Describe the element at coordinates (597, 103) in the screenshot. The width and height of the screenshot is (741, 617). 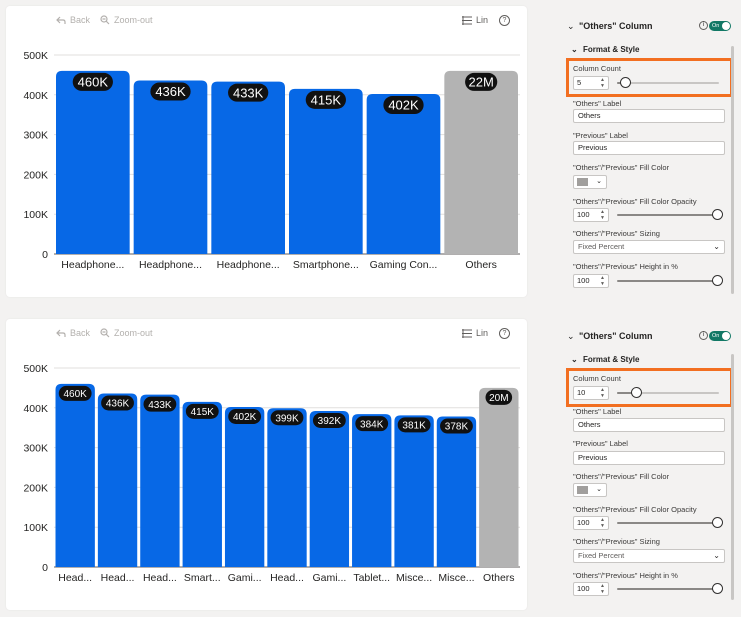
I see `others-label-label: "Others" Label` at that location.